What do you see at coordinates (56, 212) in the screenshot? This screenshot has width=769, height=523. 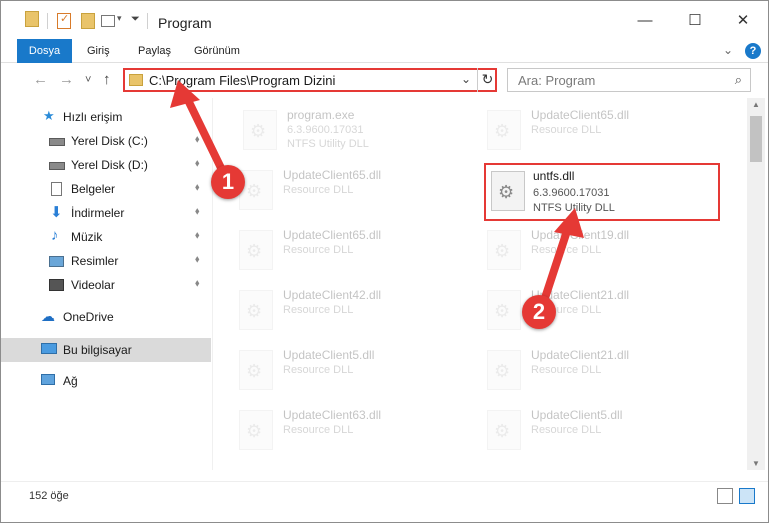 I see `download-icon: ⬇` at bounding box center [56, 212].